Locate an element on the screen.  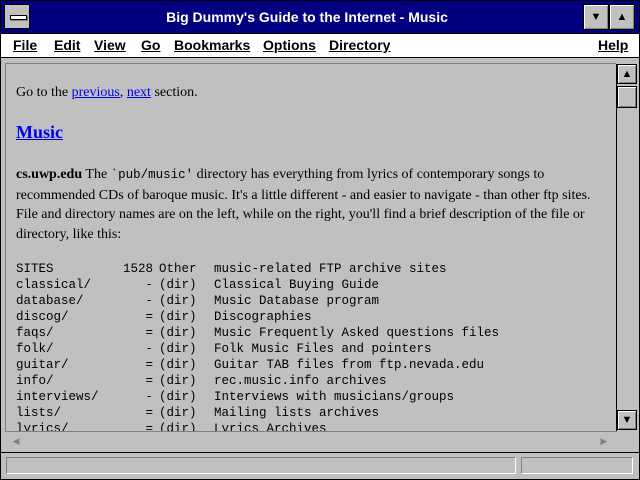
maximize-icon: ▲ is located at coordinates (622, 17).